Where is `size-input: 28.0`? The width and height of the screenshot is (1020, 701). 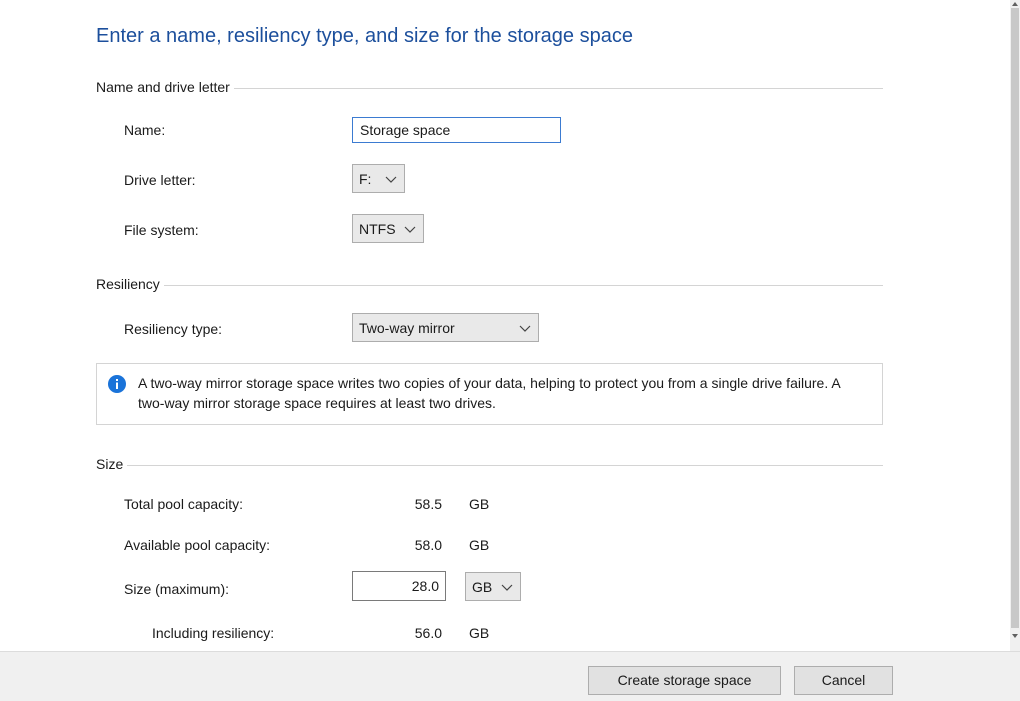
size-input: 28.0 is located at coordinates (399, 586).